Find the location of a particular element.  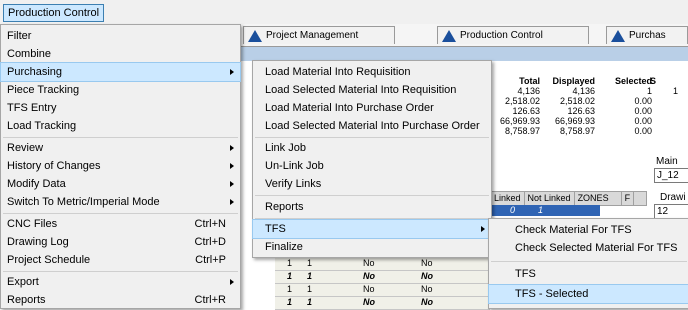

production-control-menu: Production Control is located at coordinates (54, 13).